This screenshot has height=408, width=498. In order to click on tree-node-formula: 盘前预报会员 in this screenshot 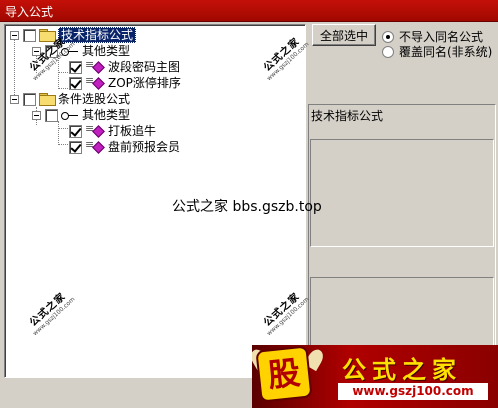, I will do `click(123, 146)`.